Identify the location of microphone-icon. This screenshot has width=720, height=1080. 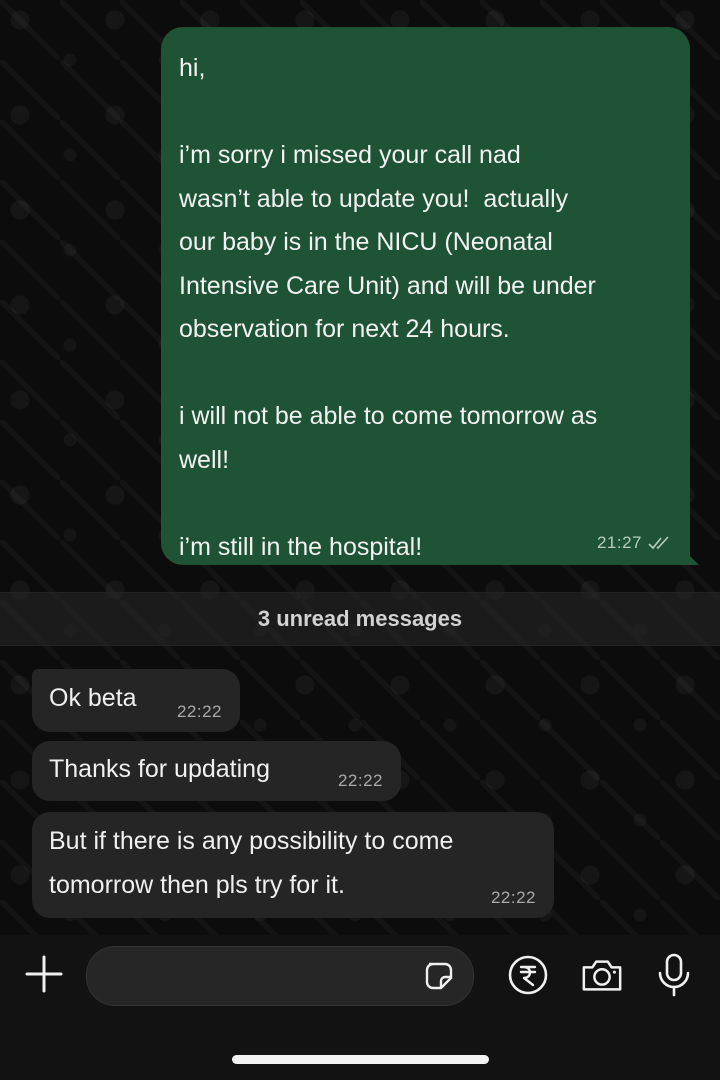
(674, 975).